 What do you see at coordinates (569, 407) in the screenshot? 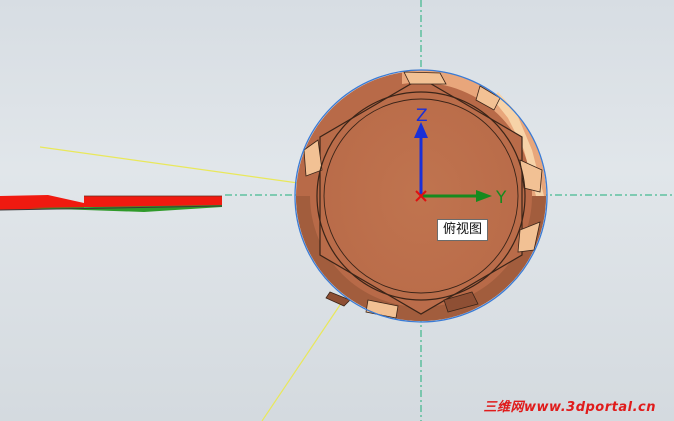
I see `watermark: 三维网www.3dportal.cn` at bounding box center [569, 407].